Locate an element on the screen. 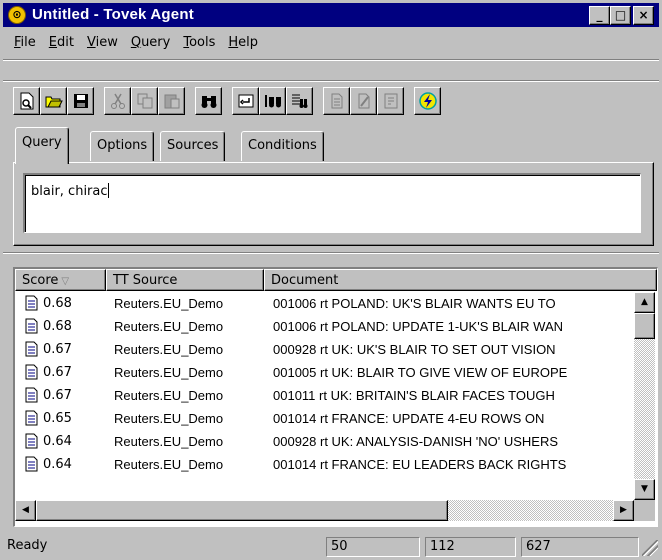 The height and width of the screenshot is (560, 662). scroll-corner is located at coordinates (644, 510).